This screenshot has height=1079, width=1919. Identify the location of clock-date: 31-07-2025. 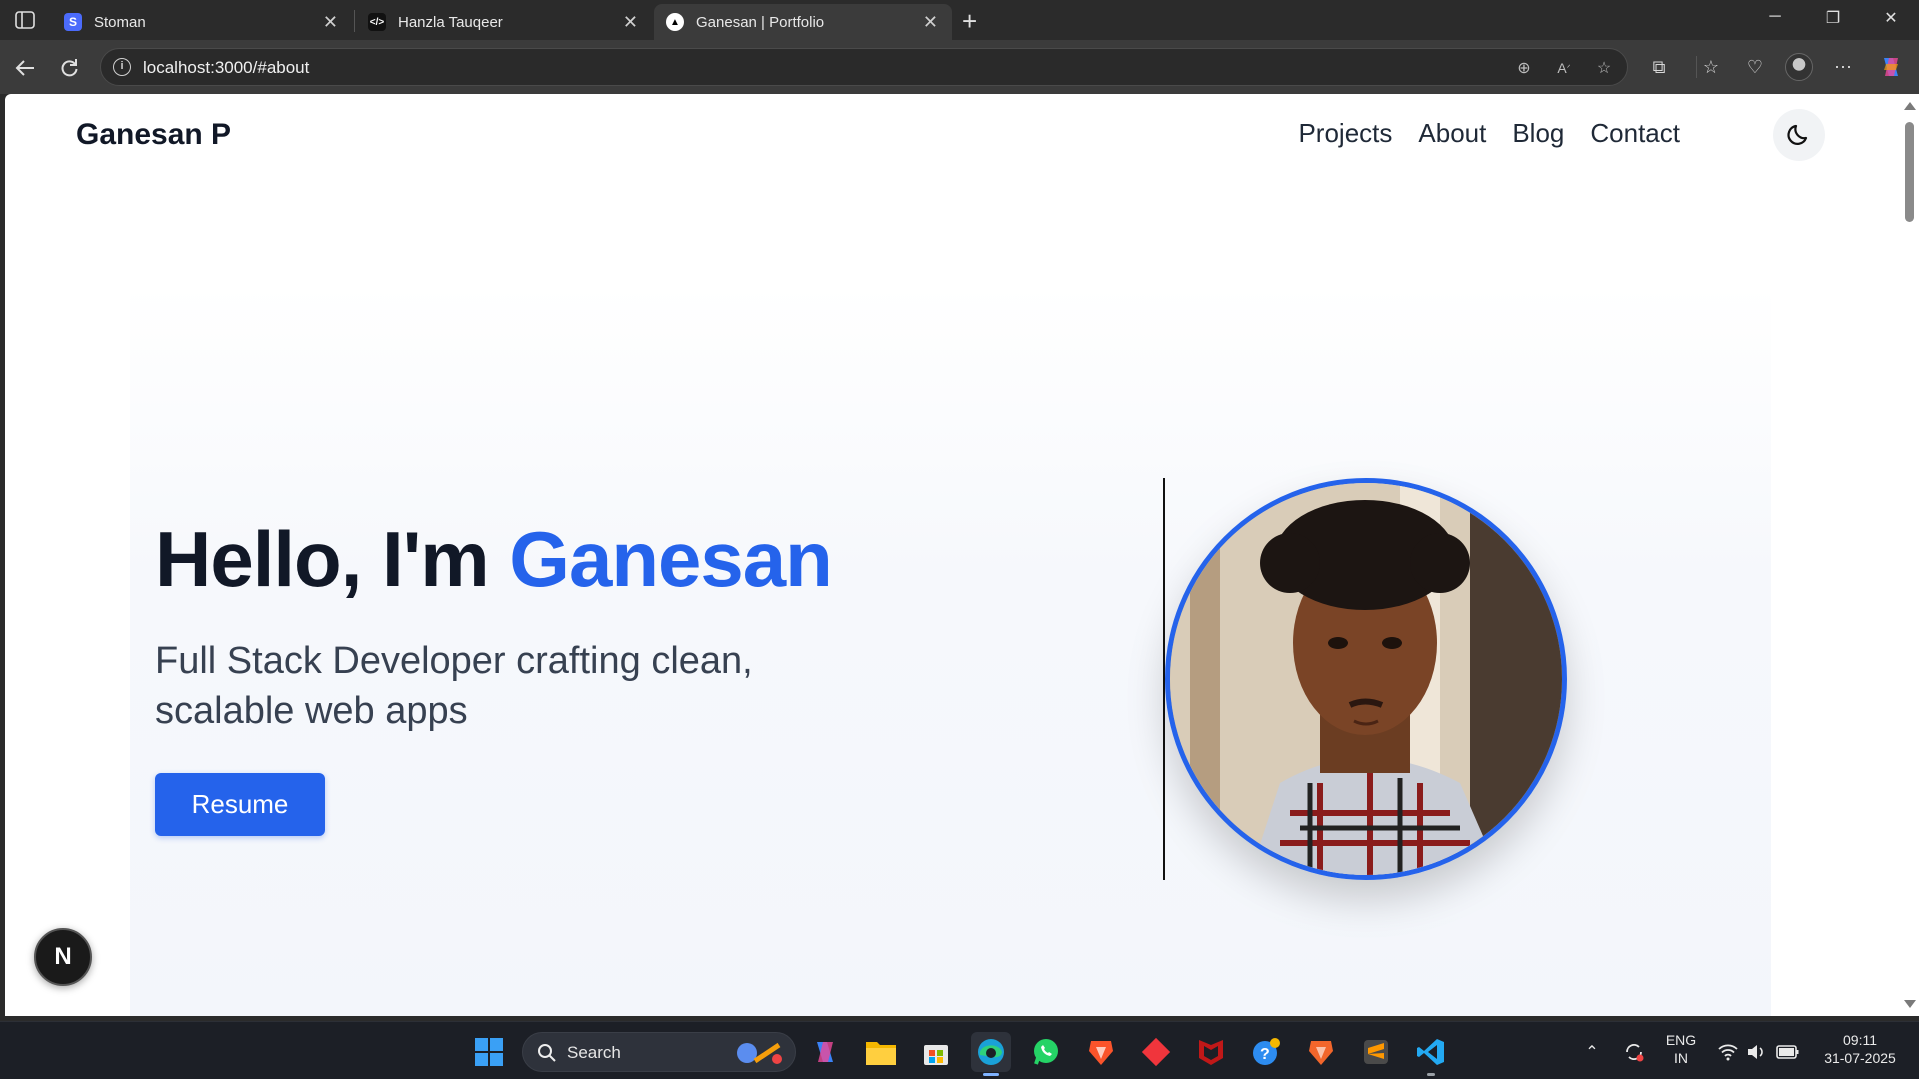
(1860, 1058).